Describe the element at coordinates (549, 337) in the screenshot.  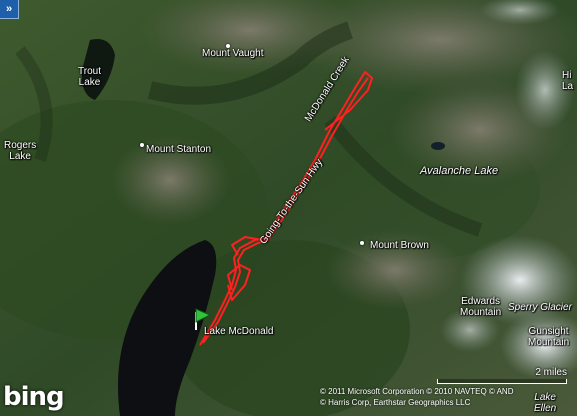
I see `label-gunsight-mountain: Gunsight Mountain` at that location.